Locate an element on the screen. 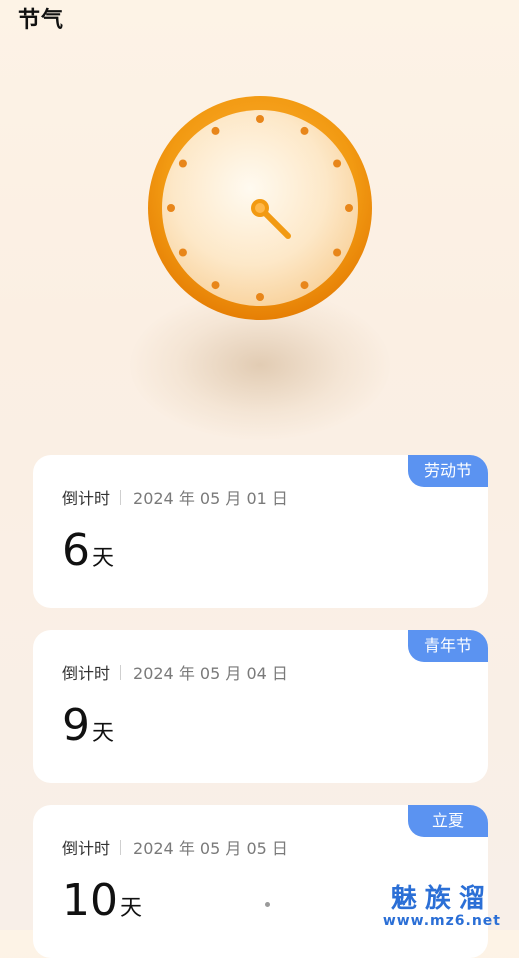  countdown-card-start-of-summer: 立夏 倒计时 2024 年 05 月 05 日 10 天 is located at coordinates (260, 881).